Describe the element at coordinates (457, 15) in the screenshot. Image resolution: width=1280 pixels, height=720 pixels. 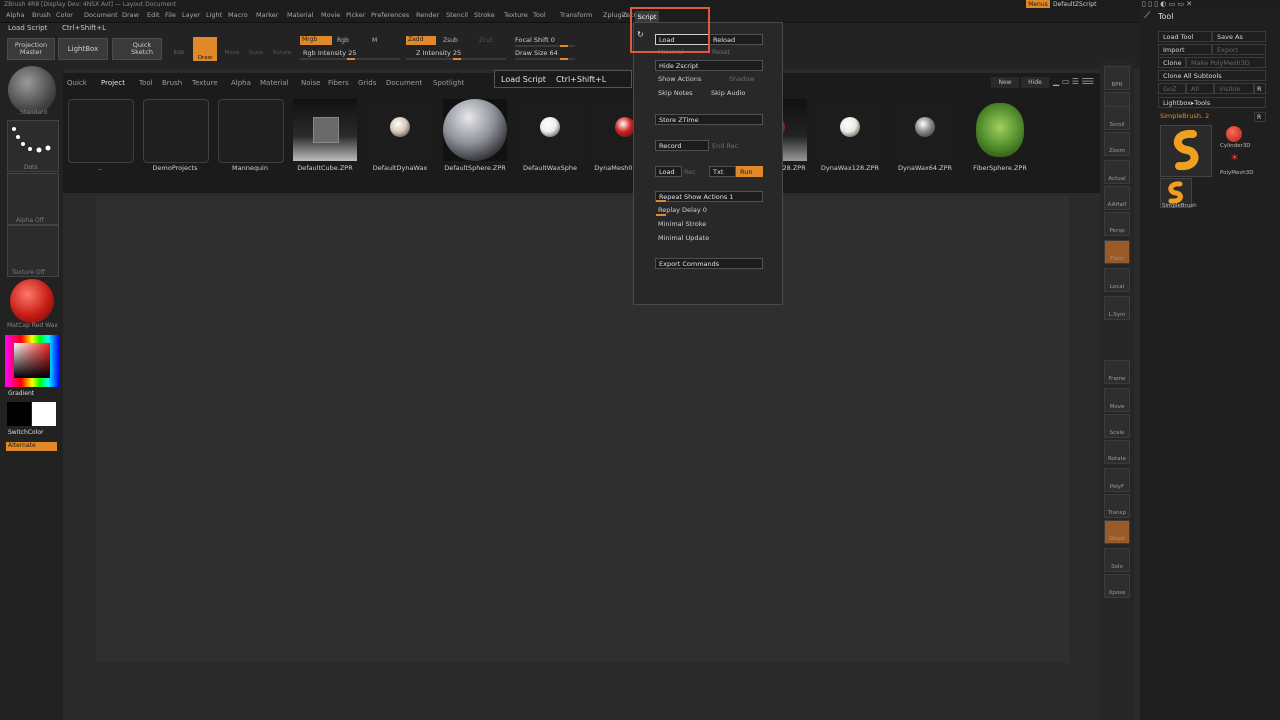
I see `menu-item-16: Stencil` at that location.